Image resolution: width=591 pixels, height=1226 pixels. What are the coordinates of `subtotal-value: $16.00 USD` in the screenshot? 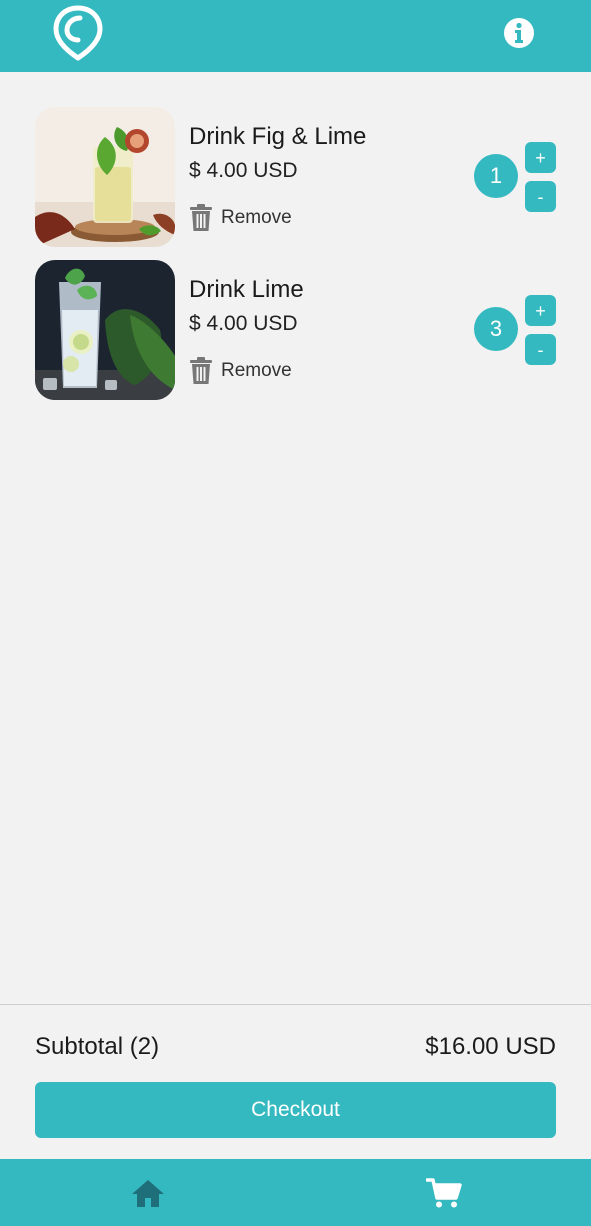 It's located at (490, 1046).